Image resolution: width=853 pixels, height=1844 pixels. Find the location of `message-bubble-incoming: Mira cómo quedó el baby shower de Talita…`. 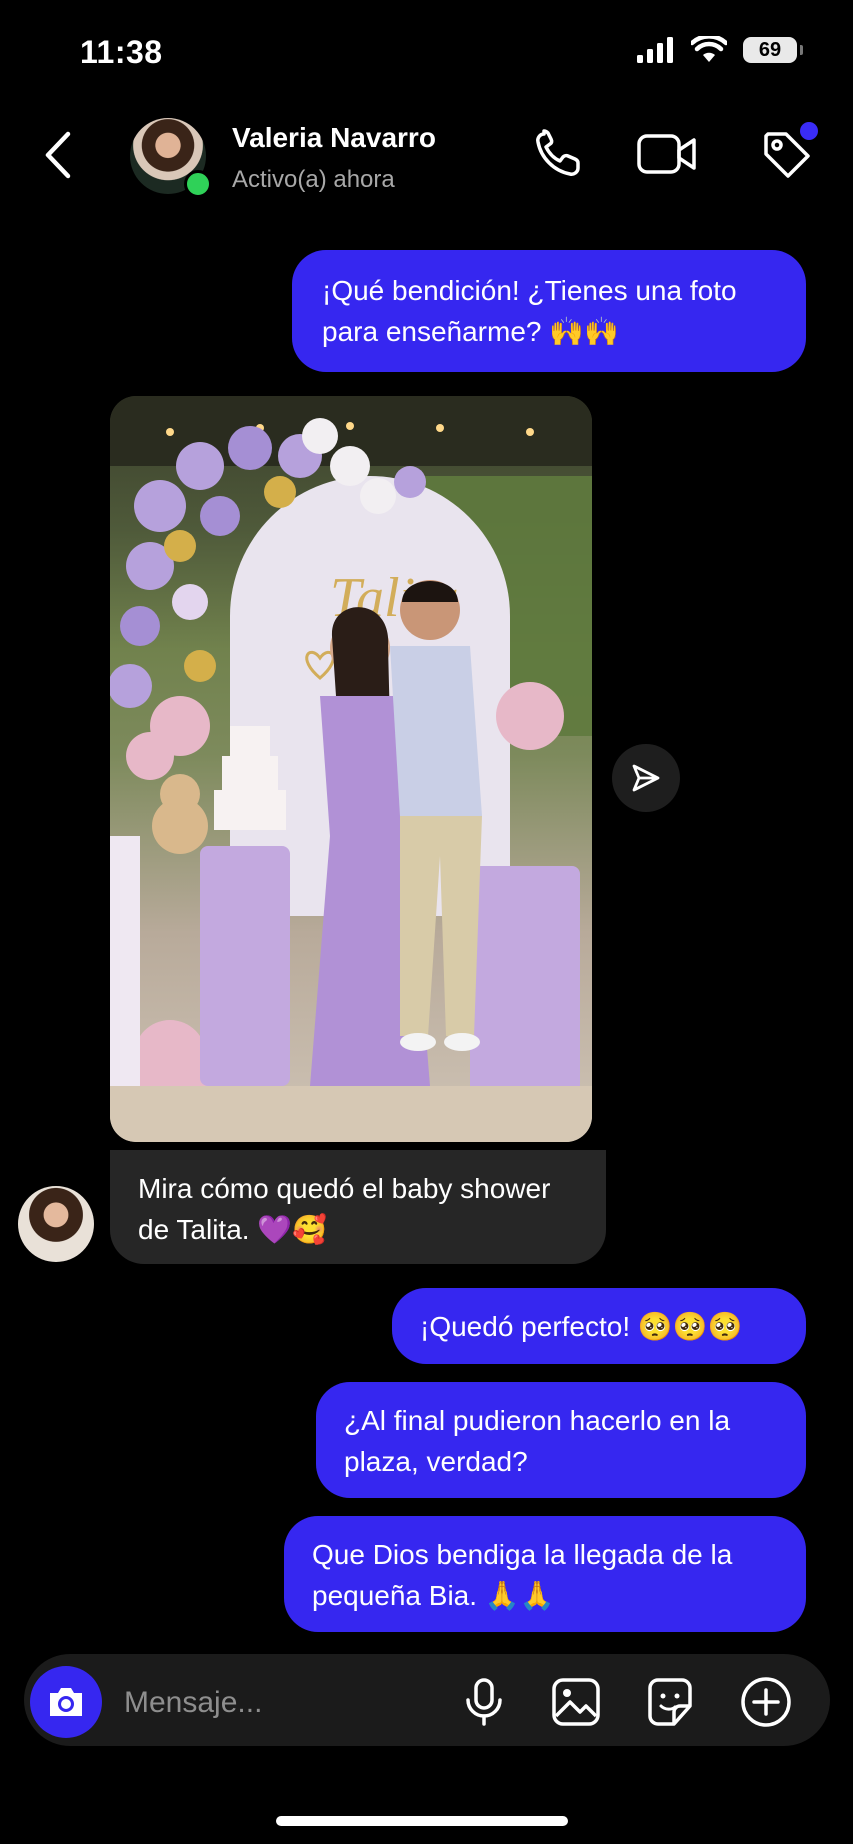

message-bubble-incoming: Mira cómo quedó el baby shower de Talita… is located at coordinates (358, 1207).